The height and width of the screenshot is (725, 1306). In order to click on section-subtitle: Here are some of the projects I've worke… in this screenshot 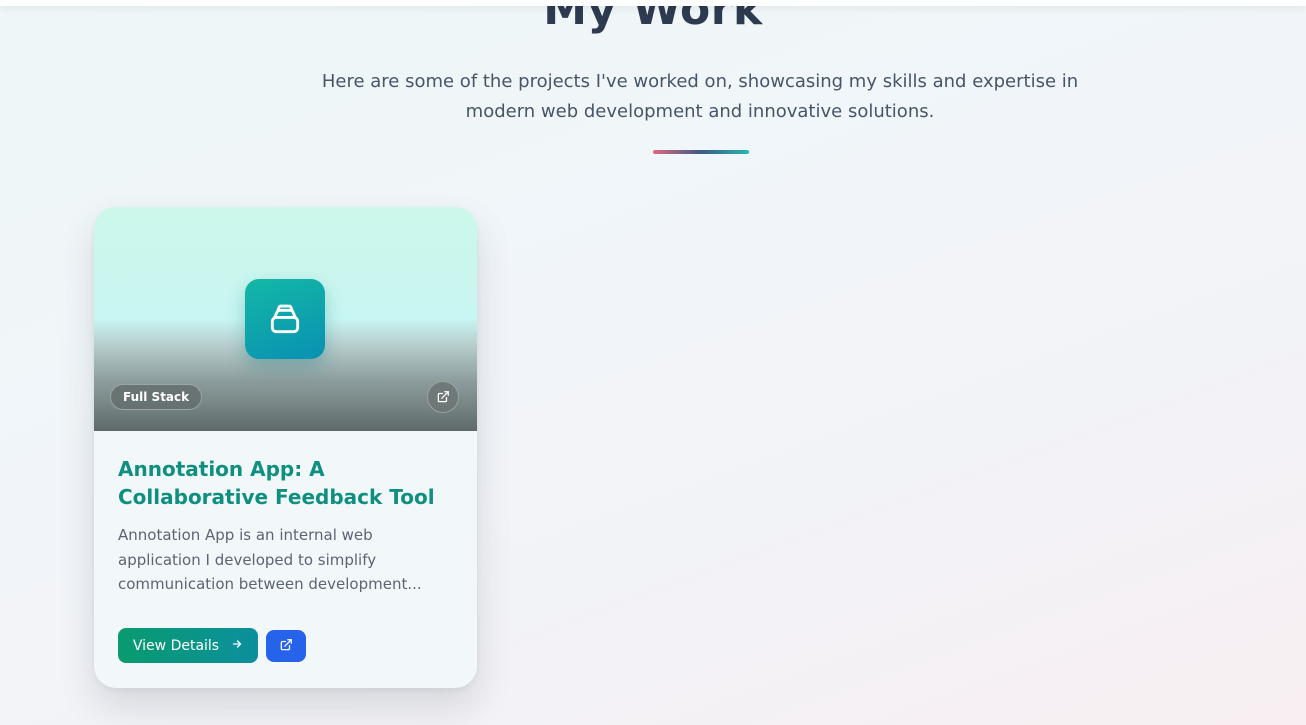, I will do `click(700, 96)`.